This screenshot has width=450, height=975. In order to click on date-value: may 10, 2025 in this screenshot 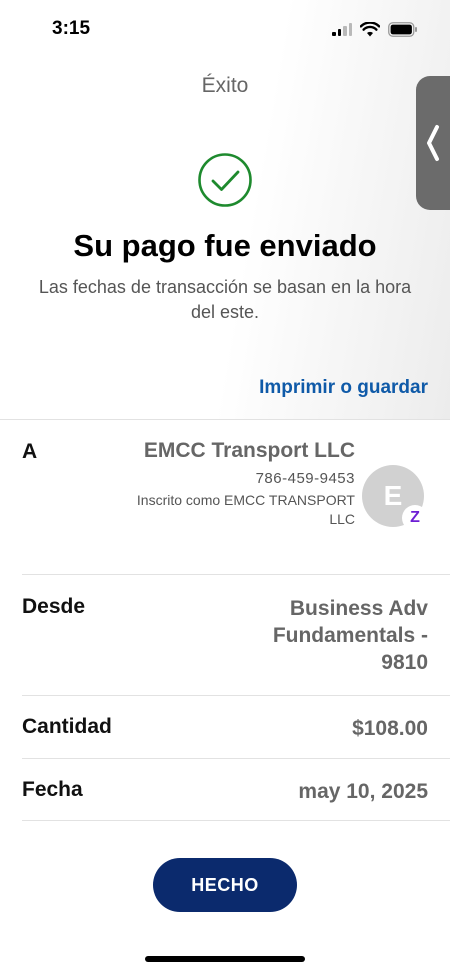, I will do `click(363, 791)`.